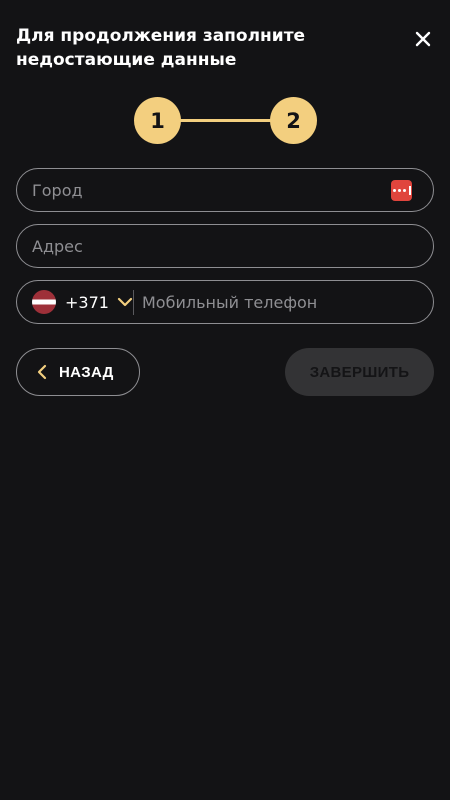  Describe the element at coordinates (125, 302) in the screenshot. I see `chevron-down-icon` at that location.